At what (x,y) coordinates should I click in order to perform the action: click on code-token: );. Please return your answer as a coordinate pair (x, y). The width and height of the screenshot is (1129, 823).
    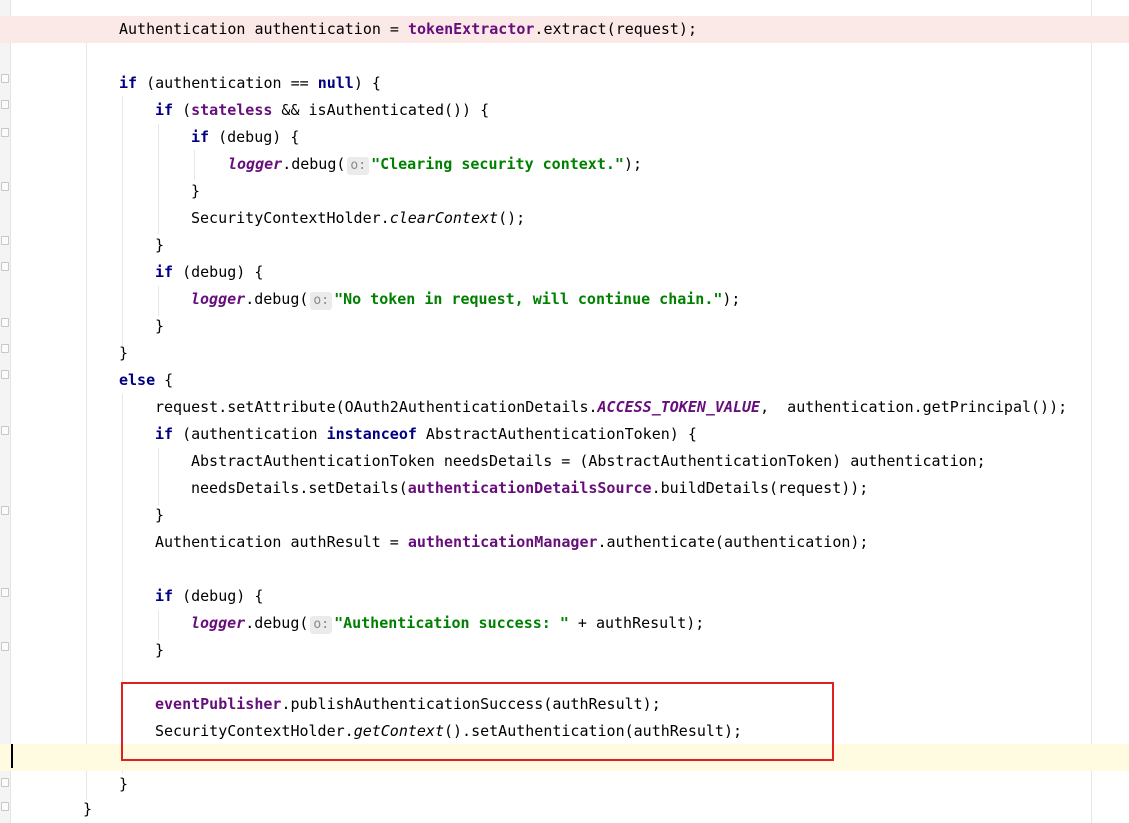
    Looking at the image, I should click on (632, 164).